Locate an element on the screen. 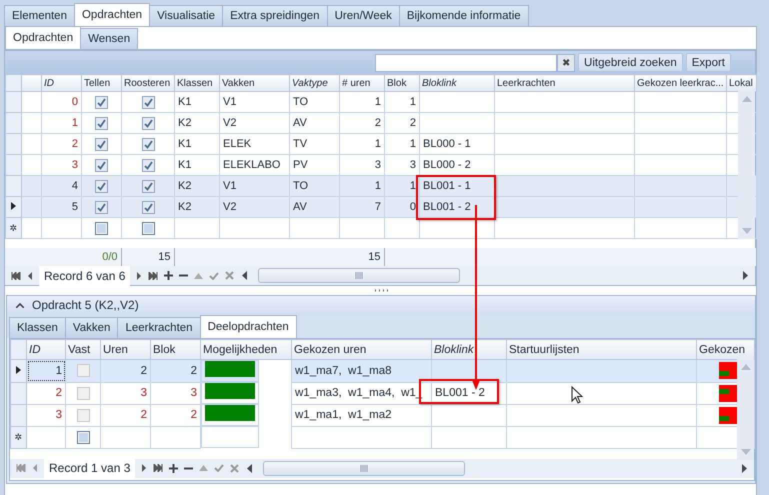 The image size is (769, 495). table-cell: ELEK is located at coordinates (237, 144).